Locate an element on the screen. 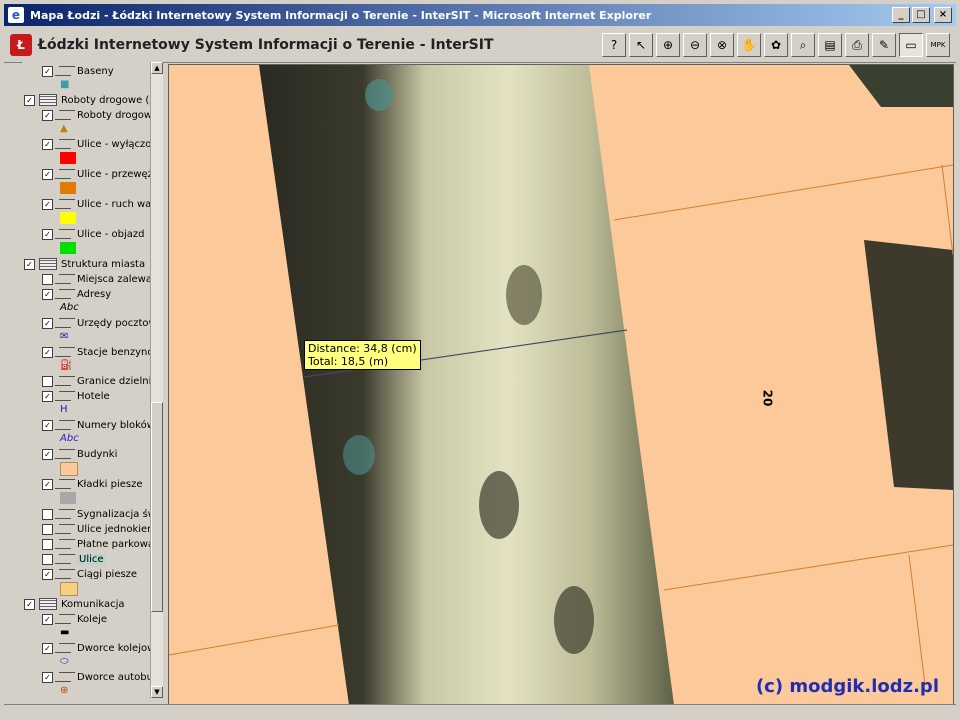  zoom-window-tool-button: ⊗ is located at coordinates (722, 45).